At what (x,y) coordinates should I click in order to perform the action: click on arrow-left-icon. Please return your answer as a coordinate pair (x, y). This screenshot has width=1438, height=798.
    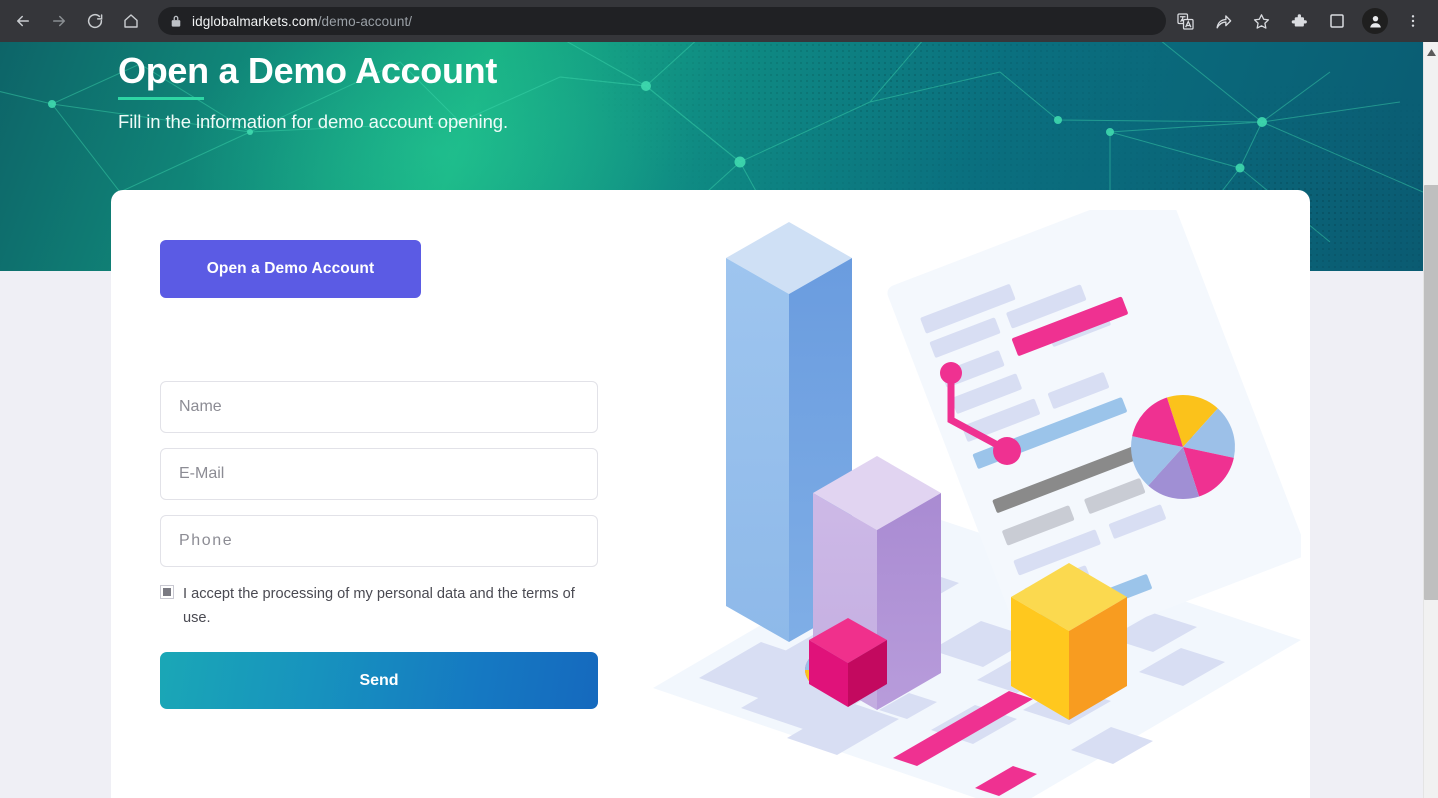
    Looking at the image, I should click on (23, 21).